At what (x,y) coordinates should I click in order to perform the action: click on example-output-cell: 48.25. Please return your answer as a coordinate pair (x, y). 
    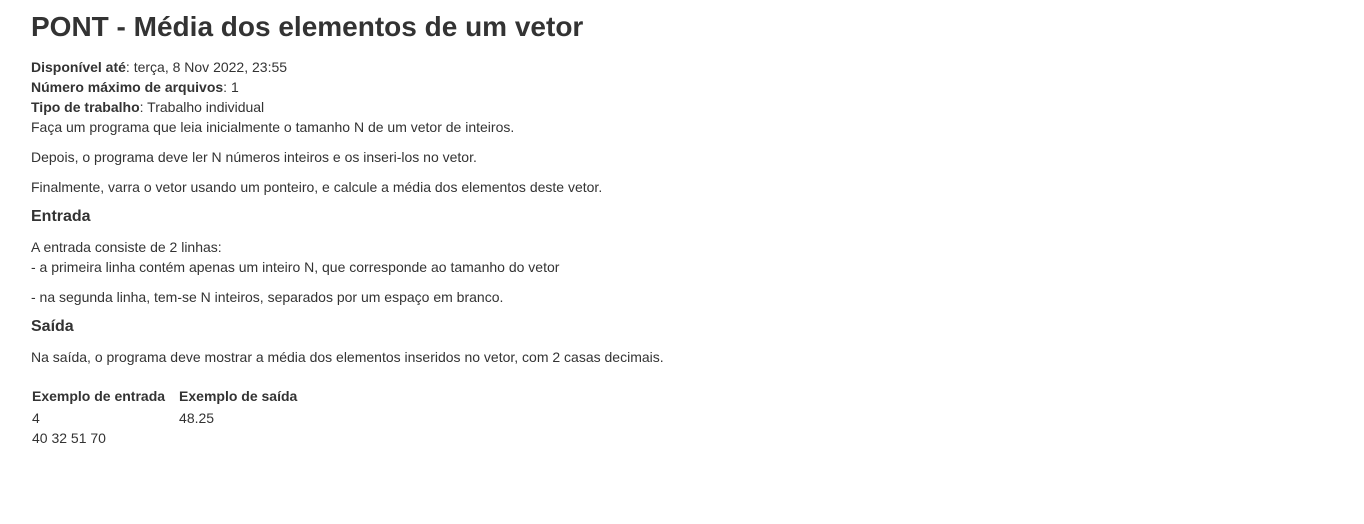
    Looking at the image, I should click on (245, 428).